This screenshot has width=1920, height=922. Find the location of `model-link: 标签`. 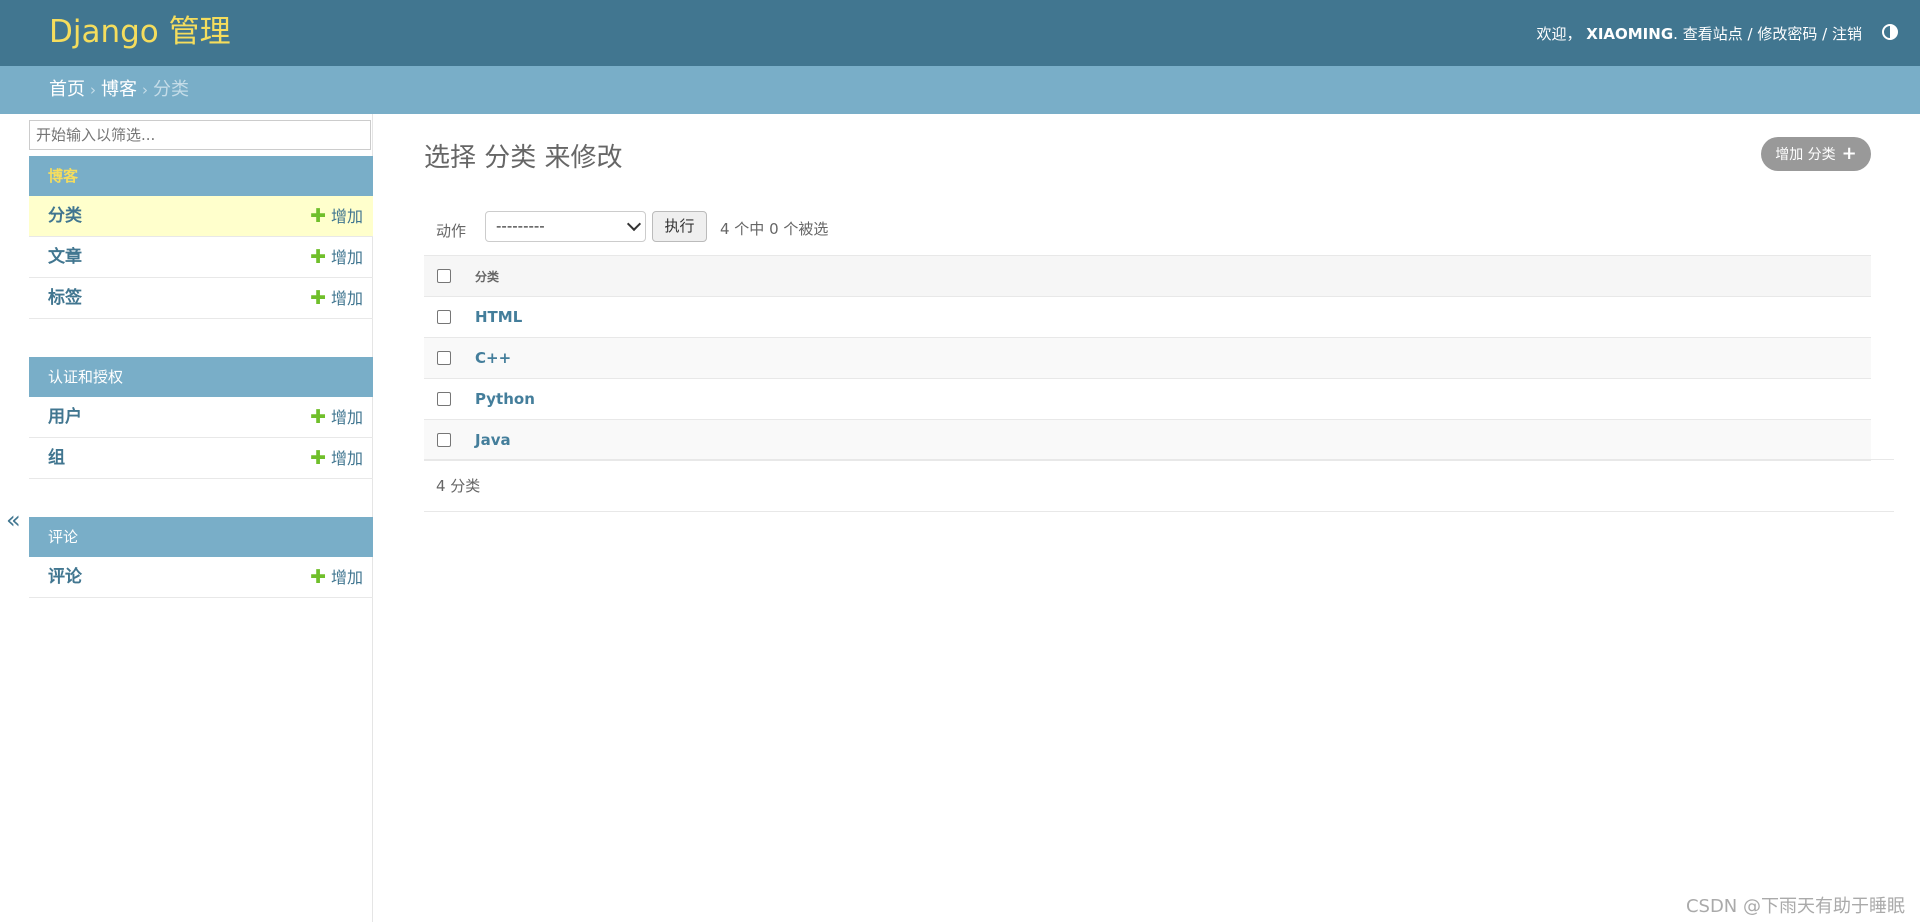

model-link: 标签 is located at coordinates (65, 298).